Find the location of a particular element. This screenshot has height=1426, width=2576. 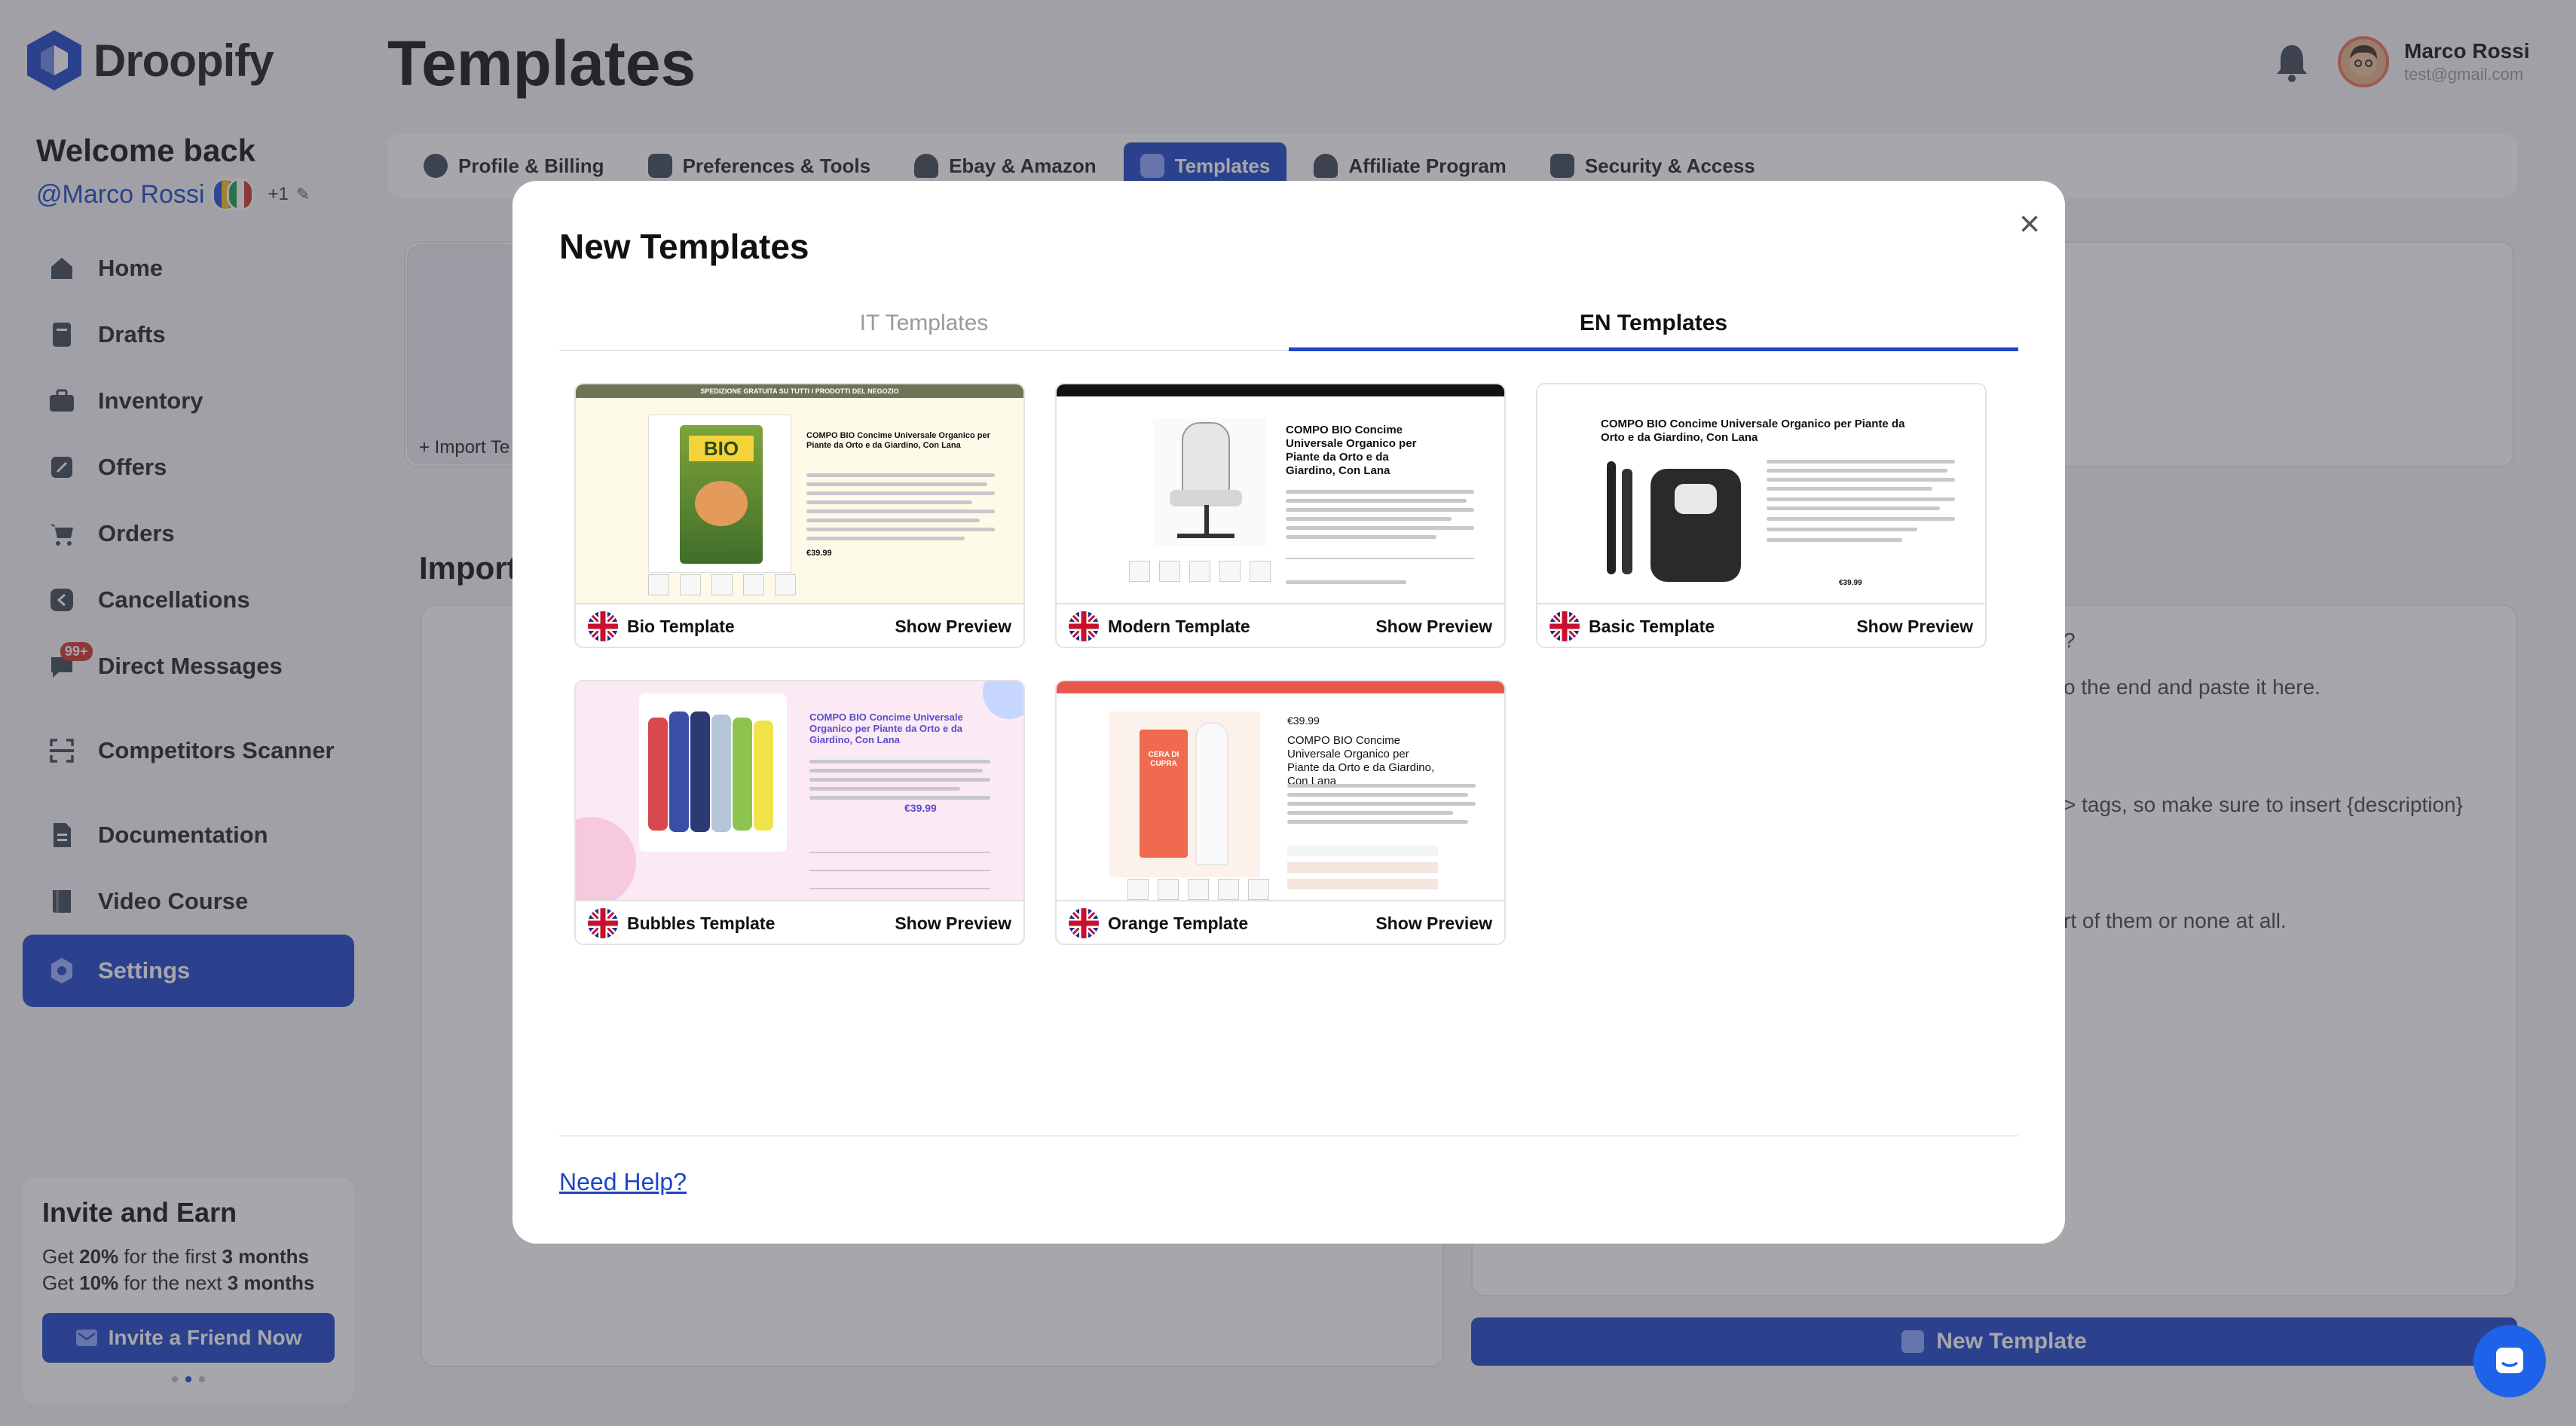

template-name: Basic Template is located at coordinates (1652, 626).